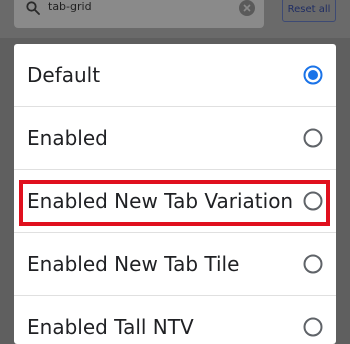 The height and width of the screenshot is (344, 350). I want to click on option-enabled-tall-ntv: Enabled Tall NTV, so click(175, 320).